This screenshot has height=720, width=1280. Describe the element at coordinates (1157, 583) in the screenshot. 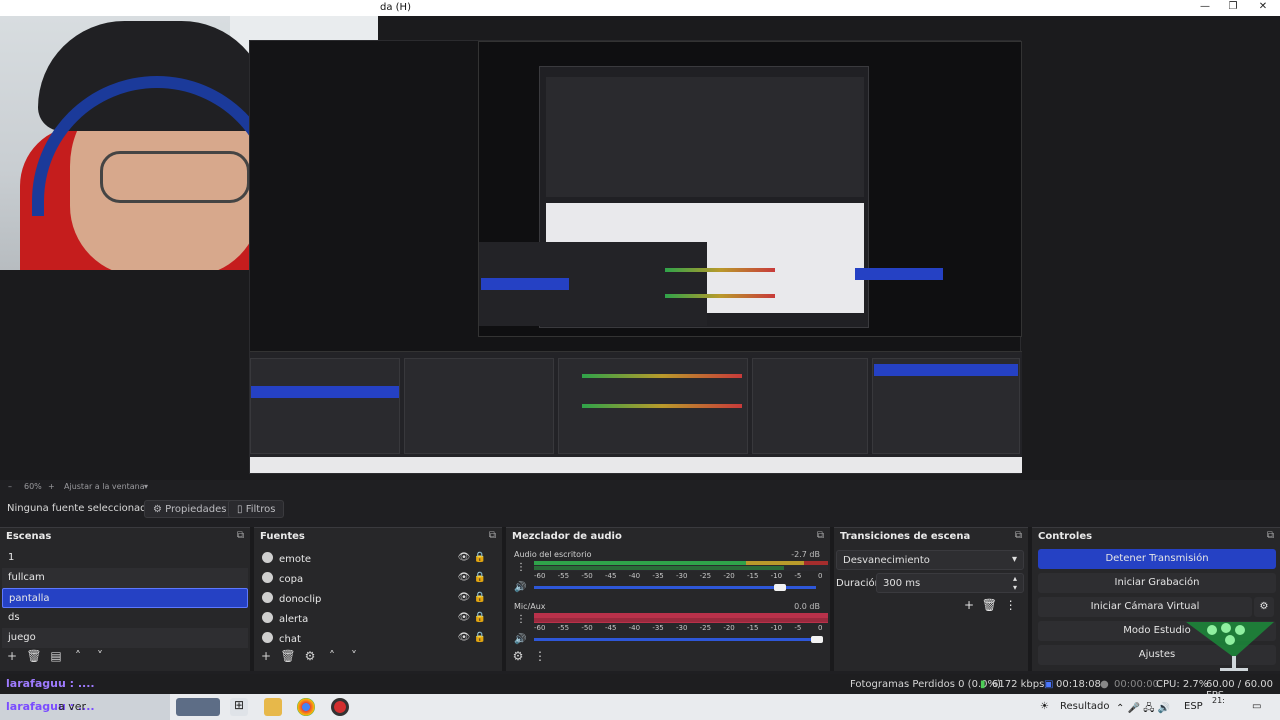

I see `start-recording-button: Iniciar Grabación` at that location.